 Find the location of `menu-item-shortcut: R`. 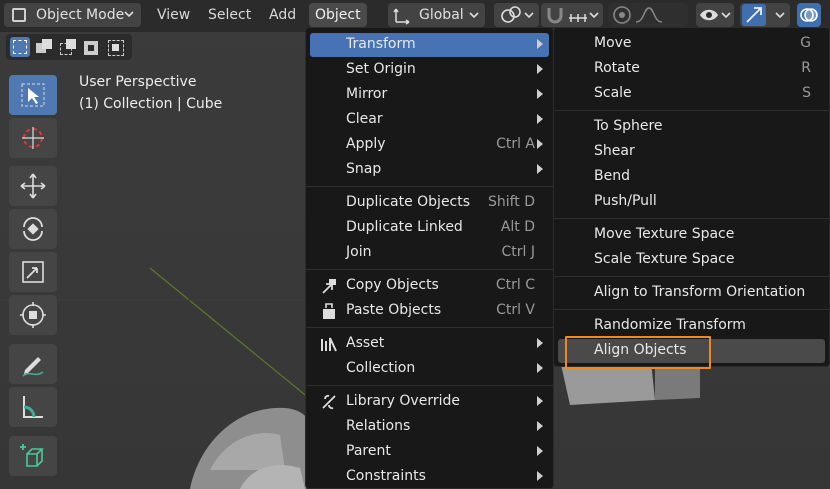

menu-item-shortcut: R is located at coordinates (806, 68).